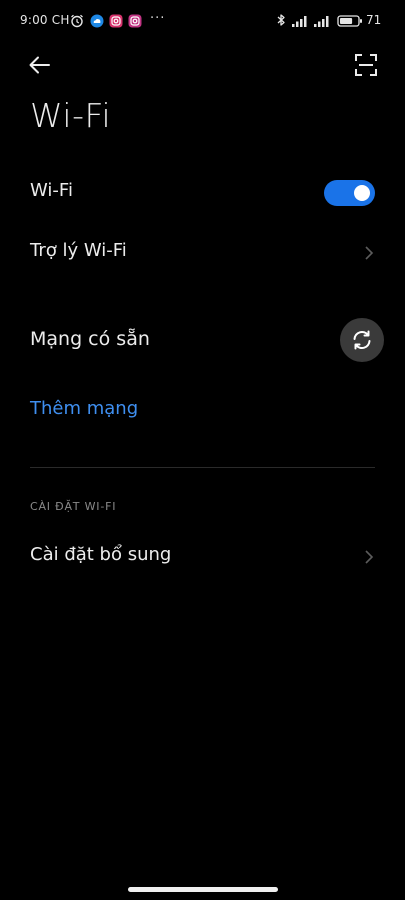  I want to click on back-arrow-icon, so click(39, 65).